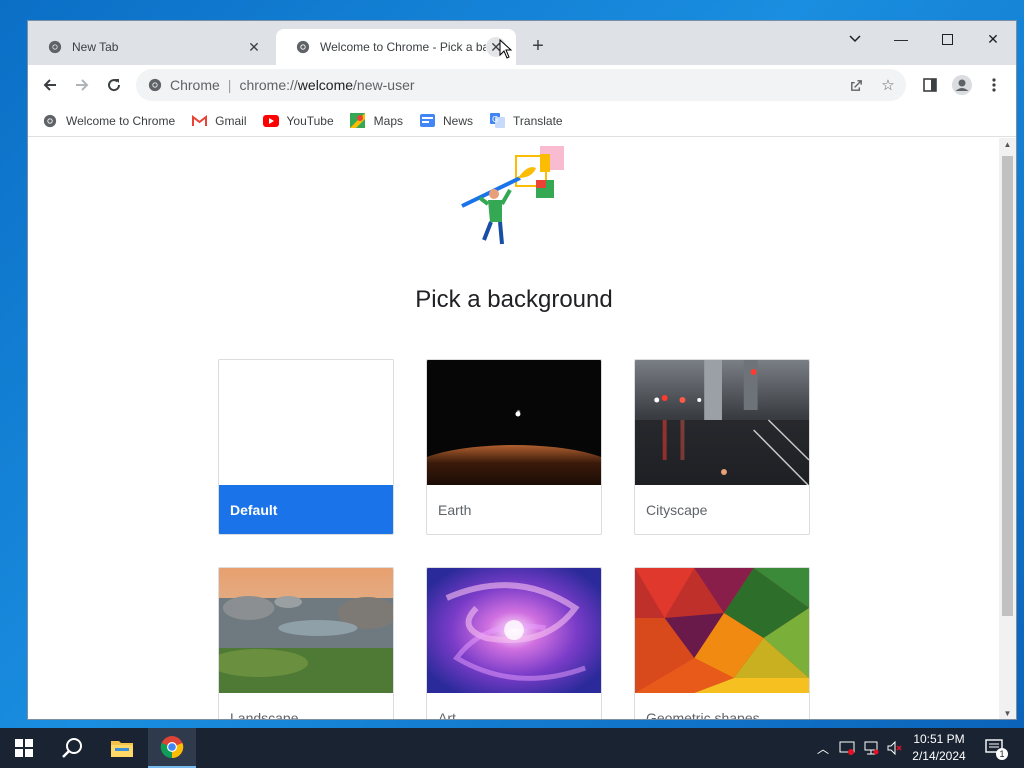 The width and height of the screenshot is (1024, 768). What do you see at coordinates (512, 748) in the screenshot?
I see `taskbar: ︿ 10:51 PM 2/14/2024 1` at bounding box center [512, 748].